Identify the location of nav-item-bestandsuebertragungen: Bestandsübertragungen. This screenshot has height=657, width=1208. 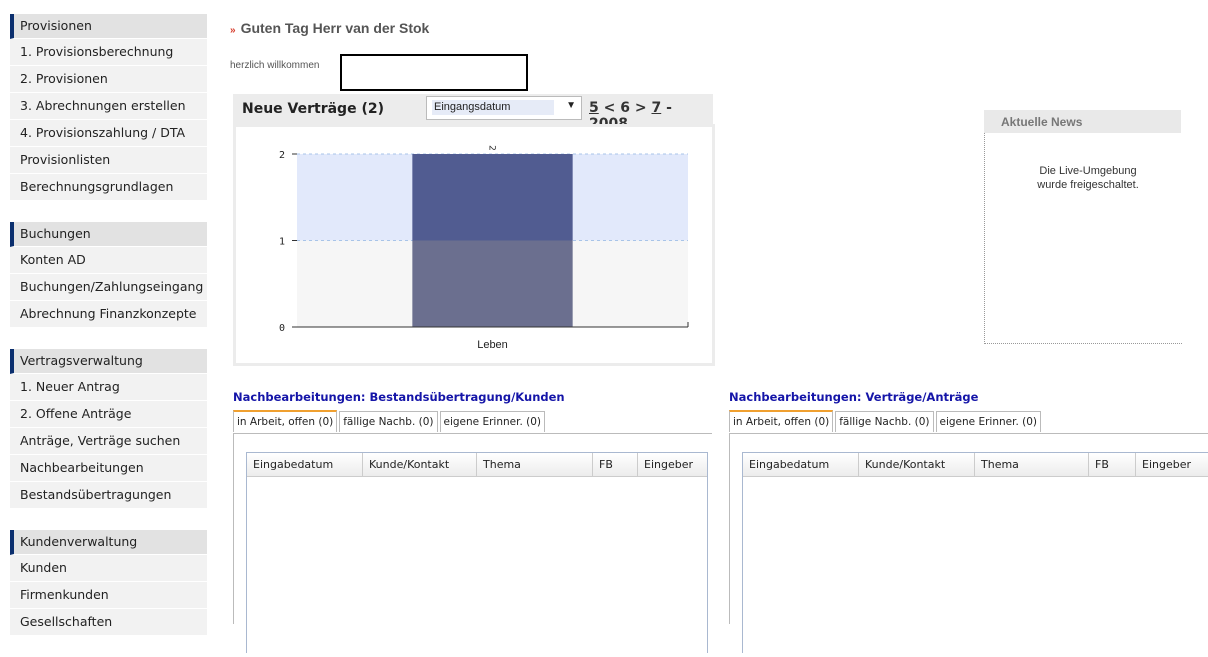
(108, 495).